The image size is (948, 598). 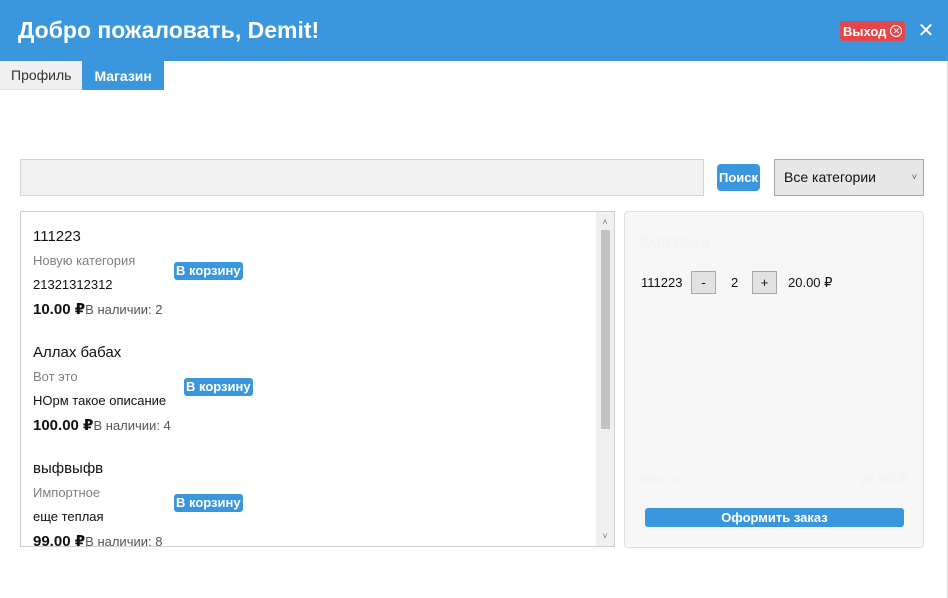 I want to click on product-price-line: 99.00 ₽В наличии: 8, so click(x=98, y=539).